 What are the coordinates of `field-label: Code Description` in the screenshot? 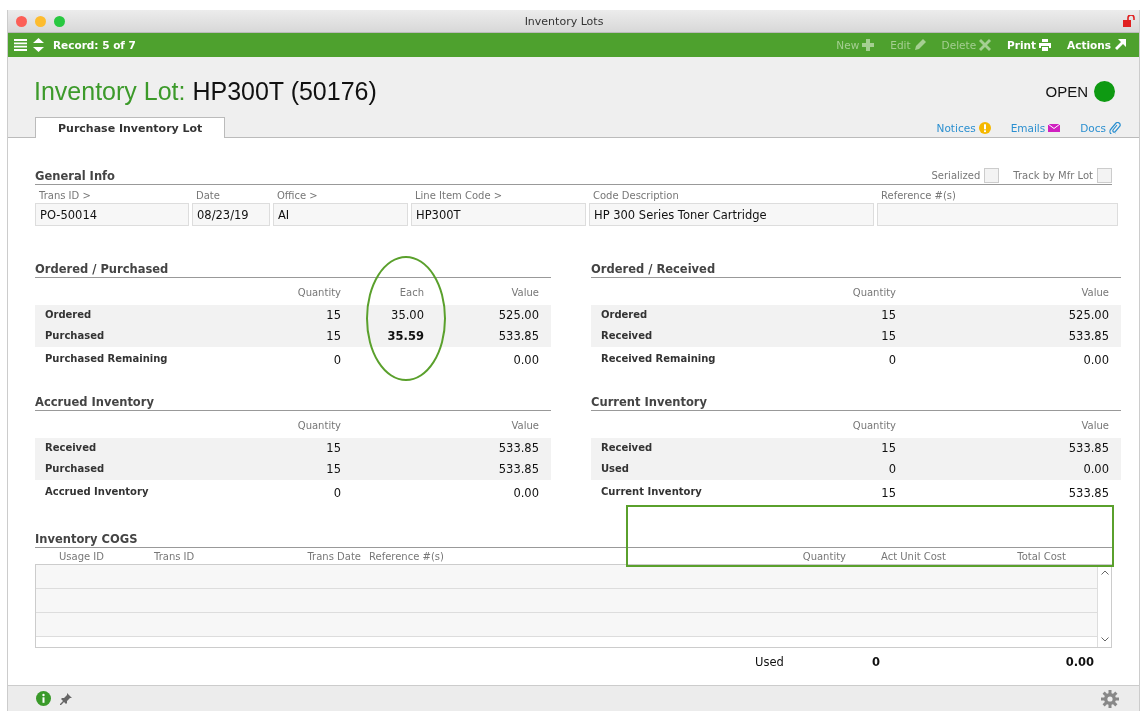 It's located at (636, 196).